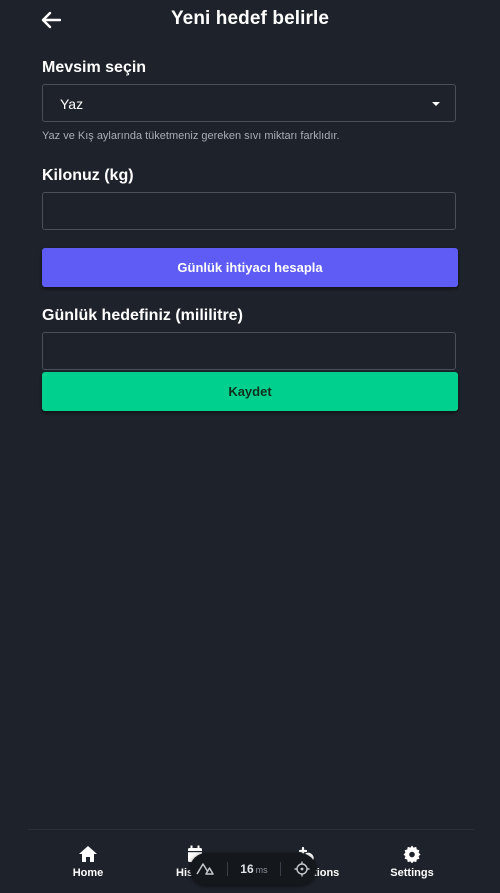  I want to click on header: Yeni hedef belirle, so click(250, 20).